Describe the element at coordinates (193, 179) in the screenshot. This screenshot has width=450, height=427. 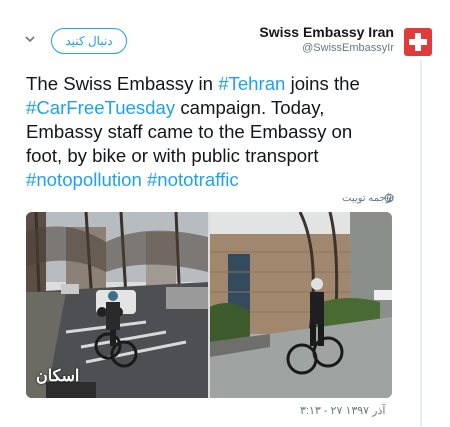
I see `hashtag-link: #nototraffic` at that location.